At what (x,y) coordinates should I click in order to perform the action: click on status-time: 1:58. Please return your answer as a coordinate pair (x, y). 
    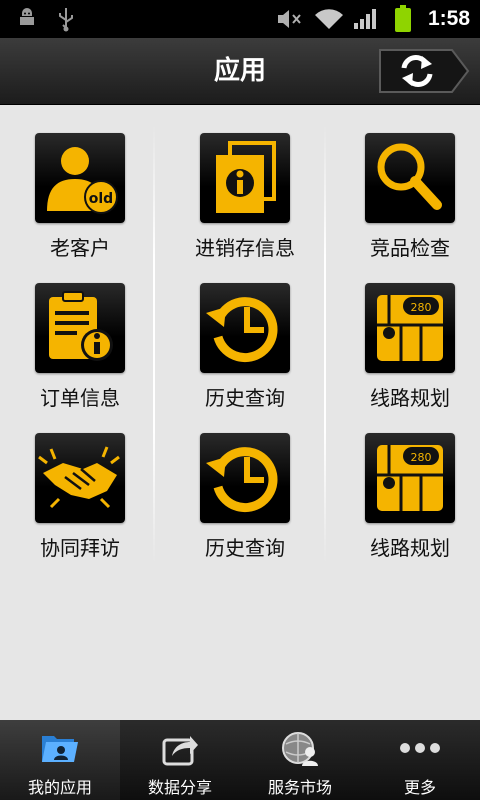
    Looking at the image, I should click on (448, 18).